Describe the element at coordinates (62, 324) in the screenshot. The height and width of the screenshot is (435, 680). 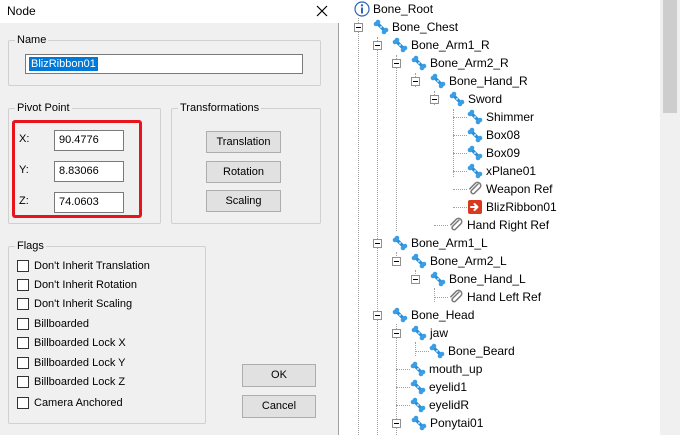
I see `billboarded-label: Billboarded` at that location.